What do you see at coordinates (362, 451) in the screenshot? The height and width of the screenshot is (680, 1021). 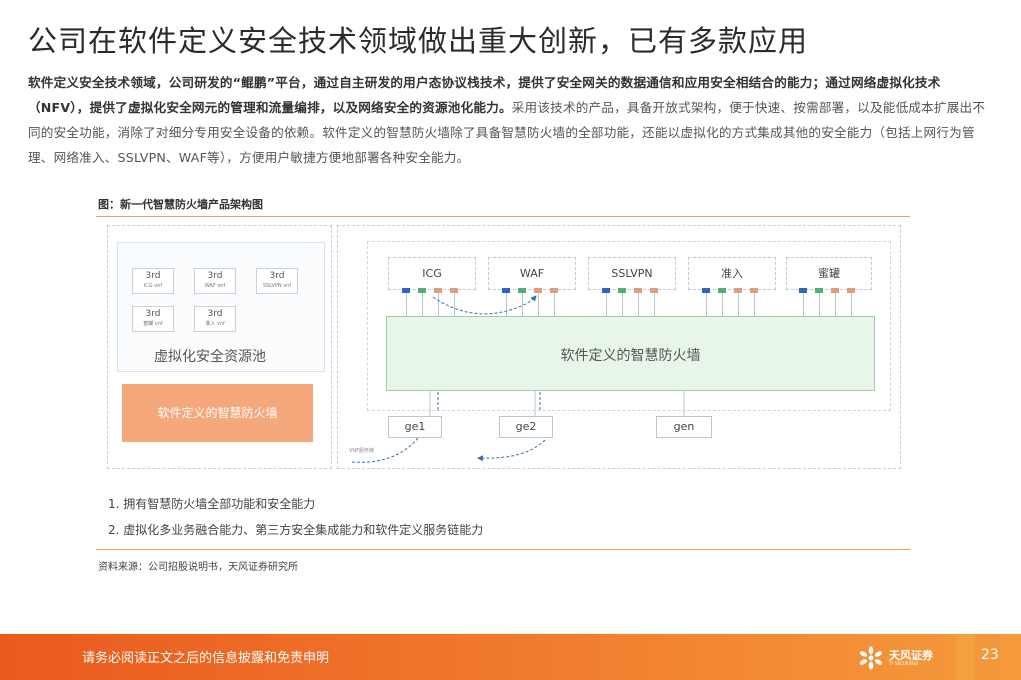 I see `vnf-chain-note: VNF服务链` at bounding box center [362, 451].